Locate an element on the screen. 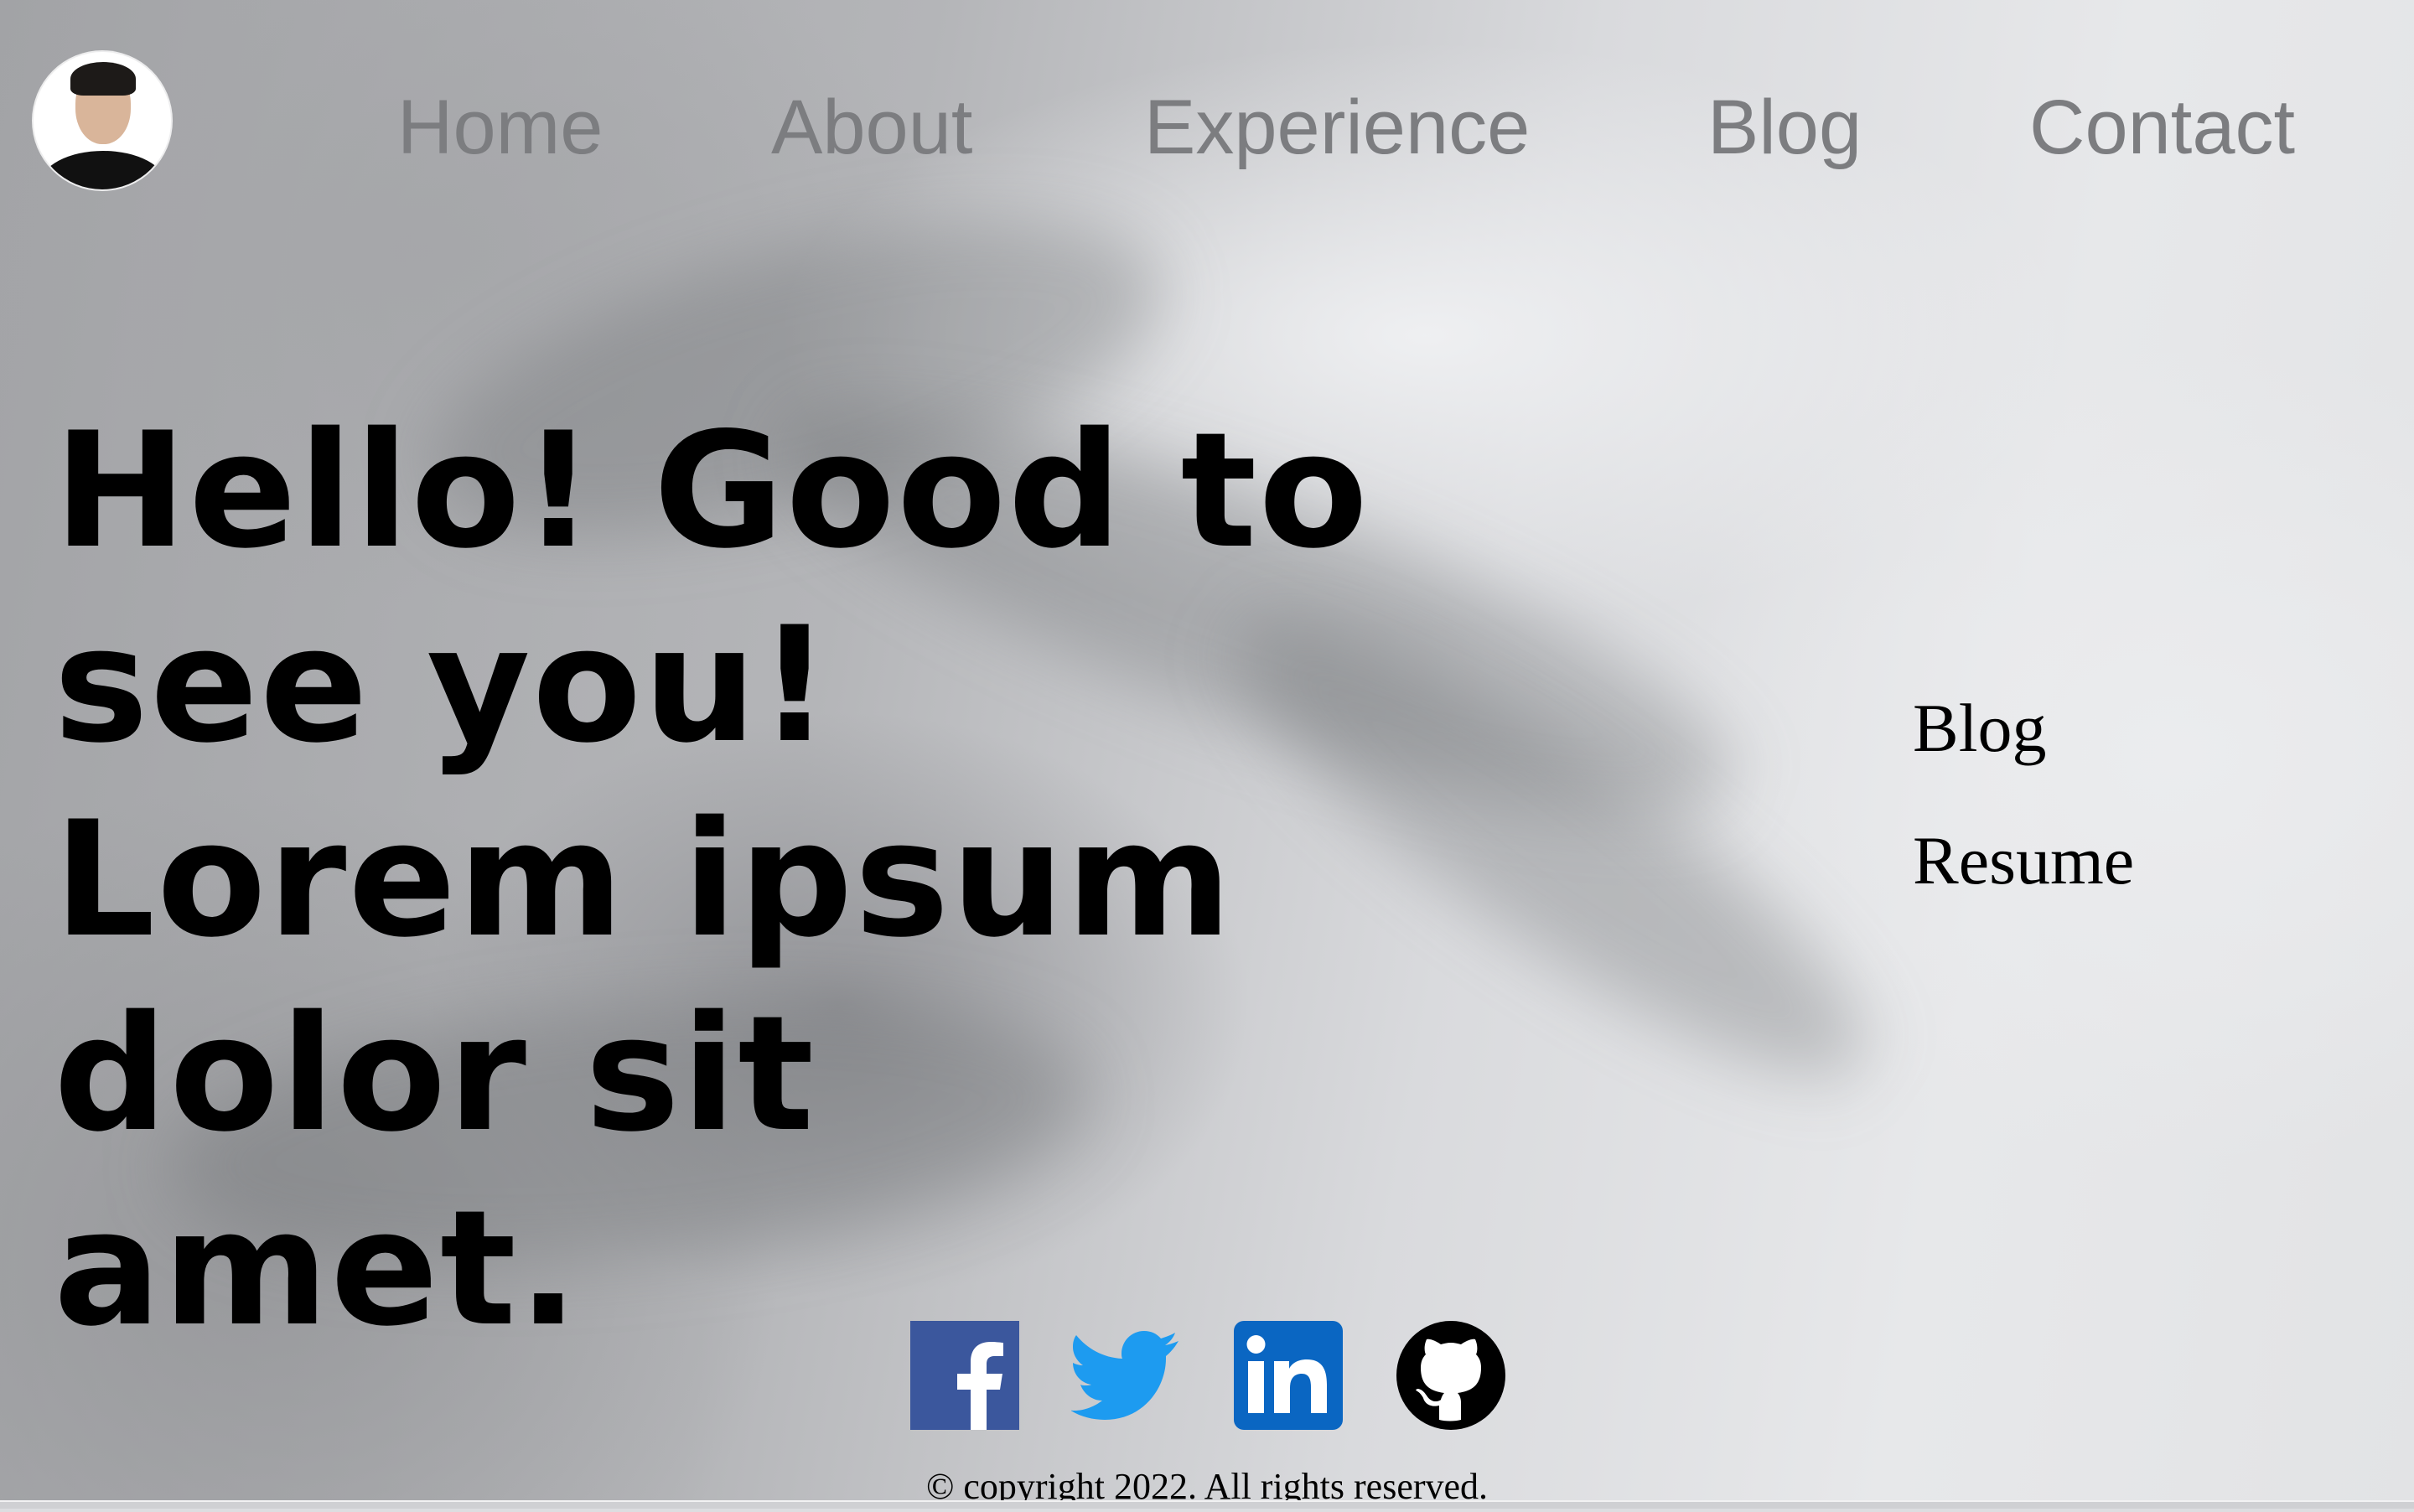 This screenshot has height=1512, width=2414. bottom-divider is located at coordinates (1207, 1504).